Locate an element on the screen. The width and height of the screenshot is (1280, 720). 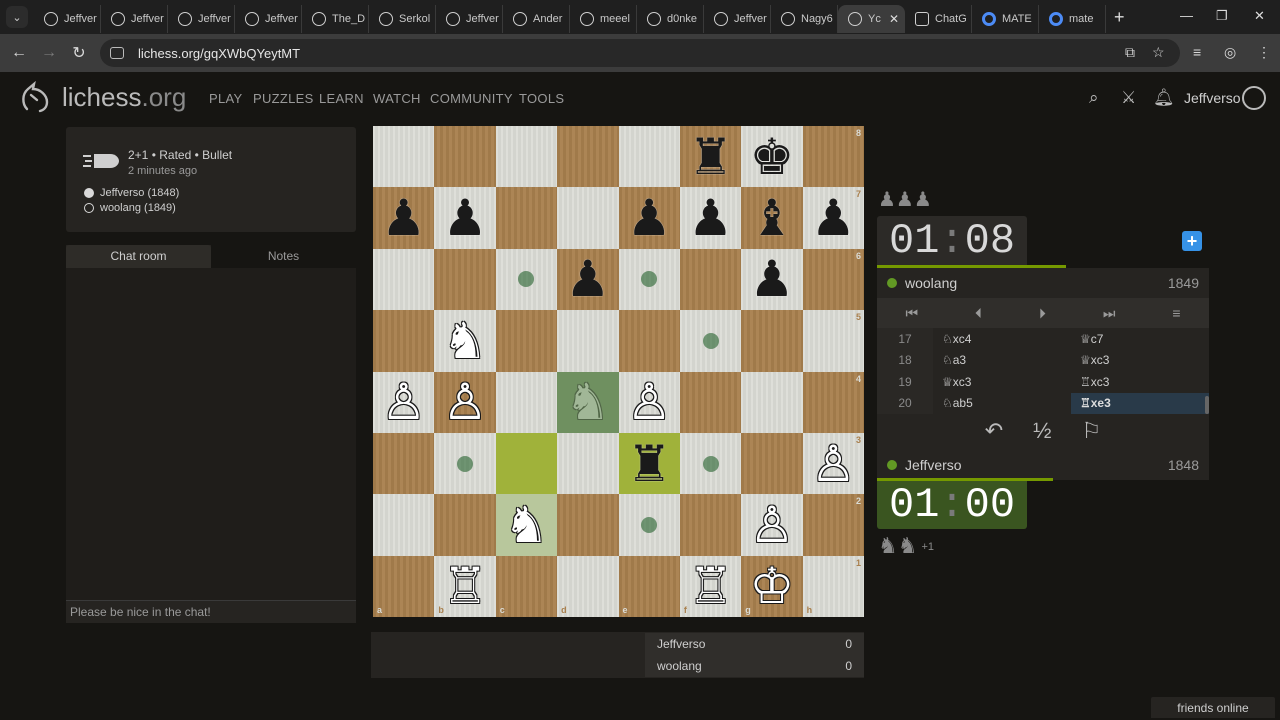
square-b6 is located at coordinates (465, 279).